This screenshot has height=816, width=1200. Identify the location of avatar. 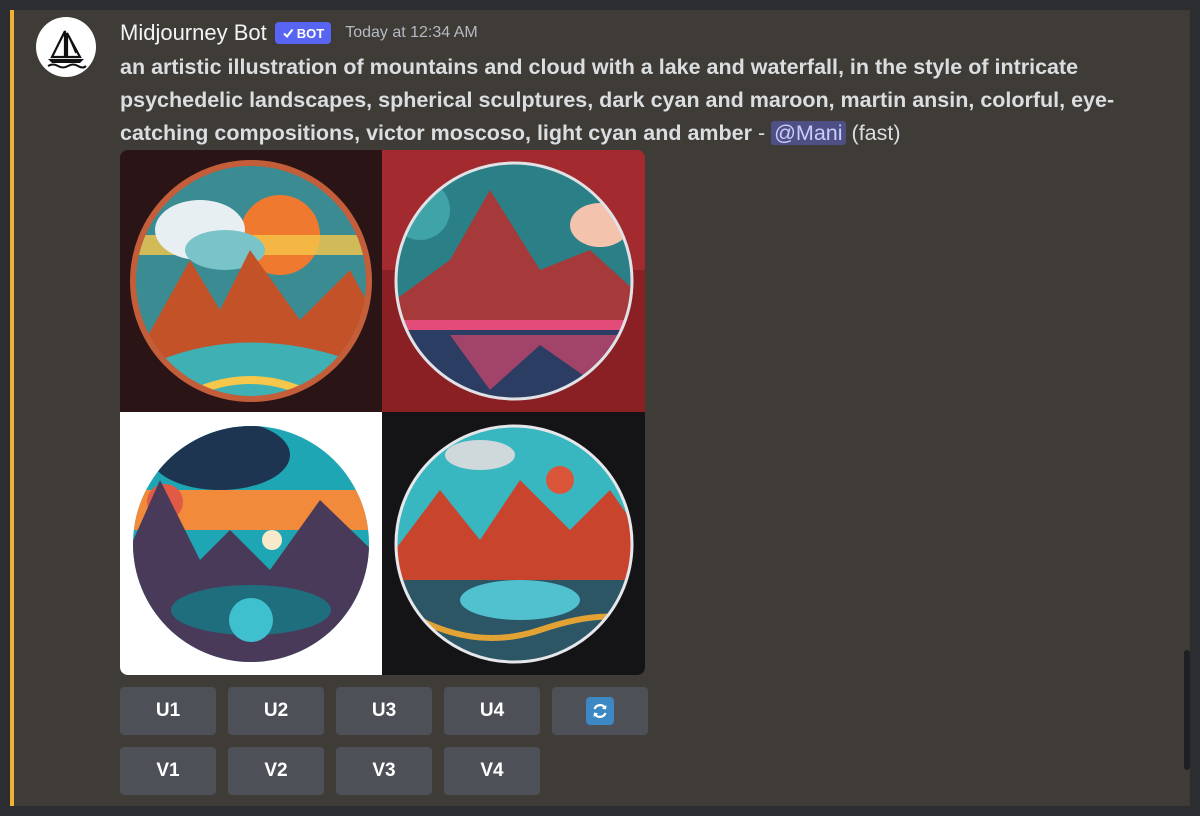
(66, 47).